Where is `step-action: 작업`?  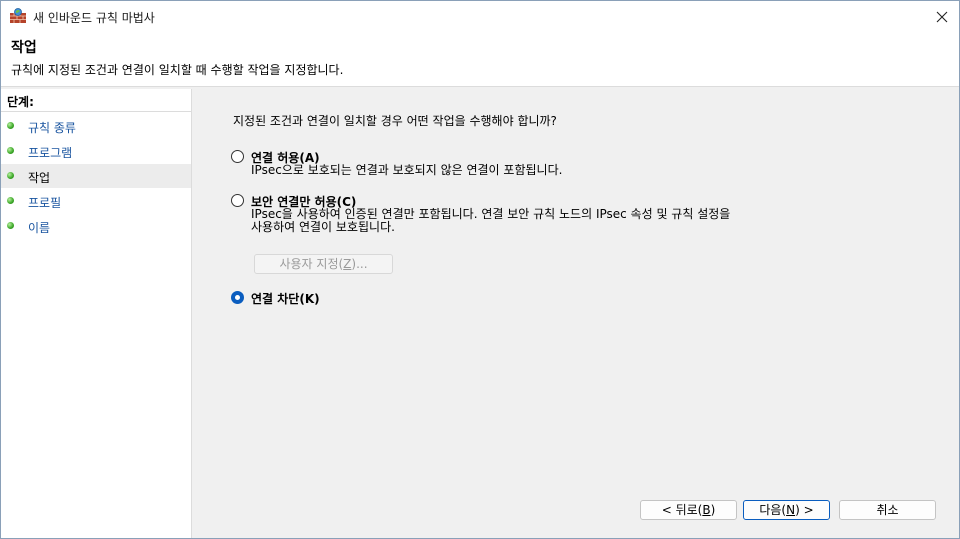 step-action: 작업 is located at coordinates (96, 176).